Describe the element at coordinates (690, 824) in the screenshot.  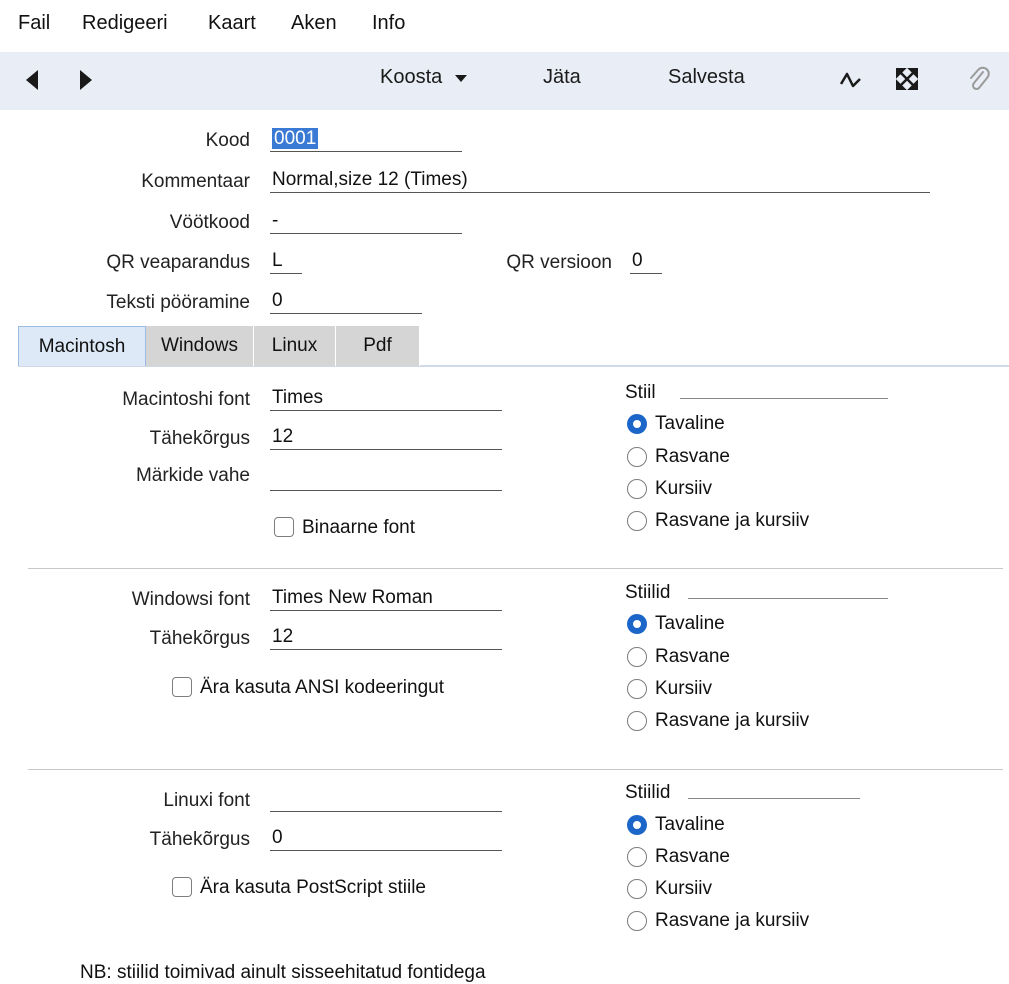
I see `linux-style-tavaline-label: Tavaline` at that location.